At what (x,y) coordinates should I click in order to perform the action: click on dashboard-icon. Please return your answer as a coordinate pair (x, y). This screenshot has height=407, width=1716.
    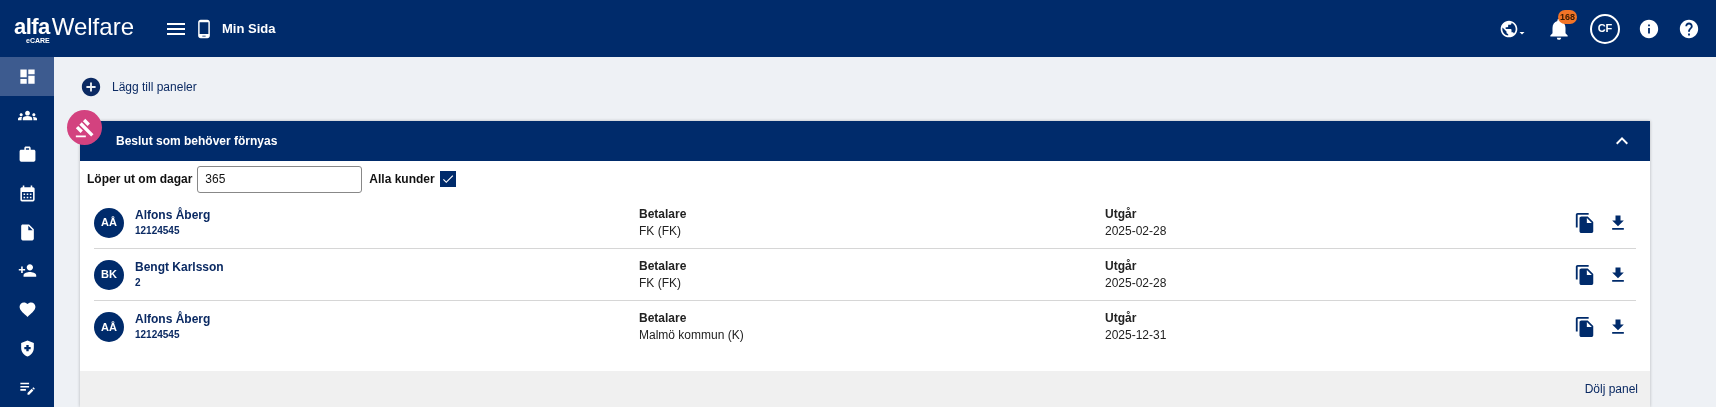
    Looking at the image, I should click on (27, 76).